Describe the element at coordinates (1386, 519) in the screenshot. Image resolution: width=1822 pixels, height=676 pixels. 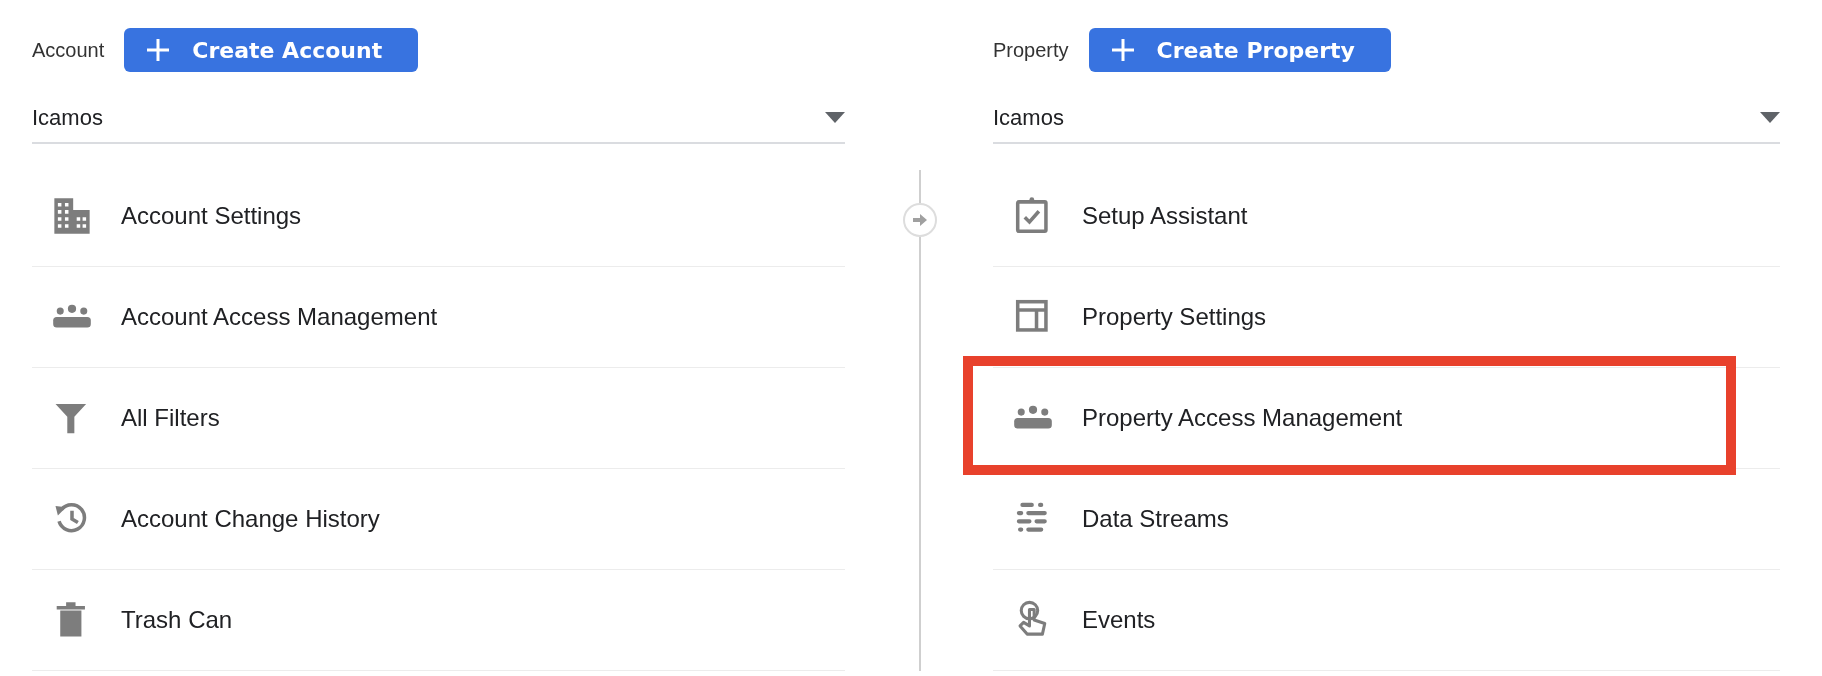
I see `menu-item: Data Streams` at that location.